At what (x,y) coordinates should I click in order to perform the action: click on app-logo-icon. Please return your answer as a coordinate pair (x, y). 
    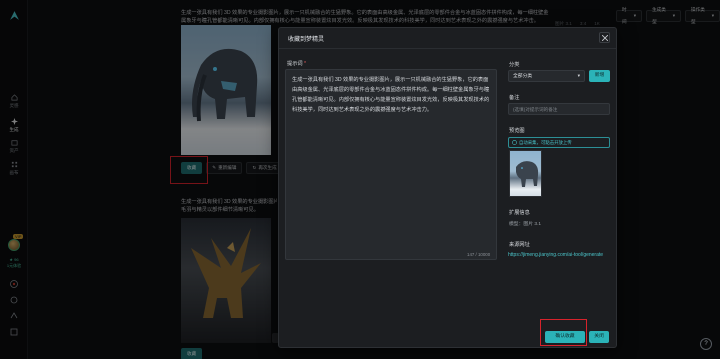
    Looking at the image, I should click on (14, 15).